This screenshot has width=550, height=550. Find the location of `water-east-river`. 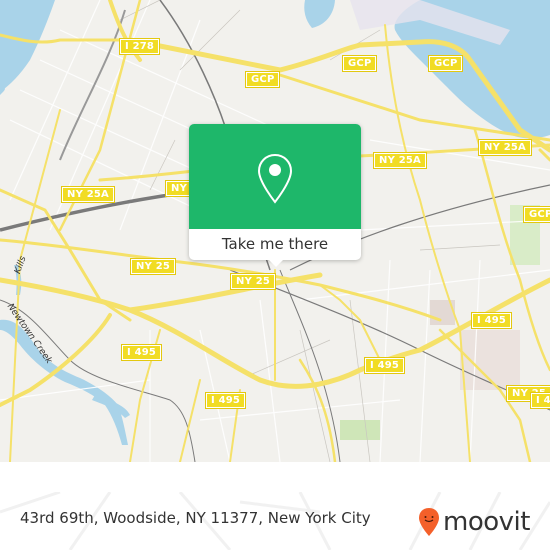

water-east-river is located at coordinates (27, 46).